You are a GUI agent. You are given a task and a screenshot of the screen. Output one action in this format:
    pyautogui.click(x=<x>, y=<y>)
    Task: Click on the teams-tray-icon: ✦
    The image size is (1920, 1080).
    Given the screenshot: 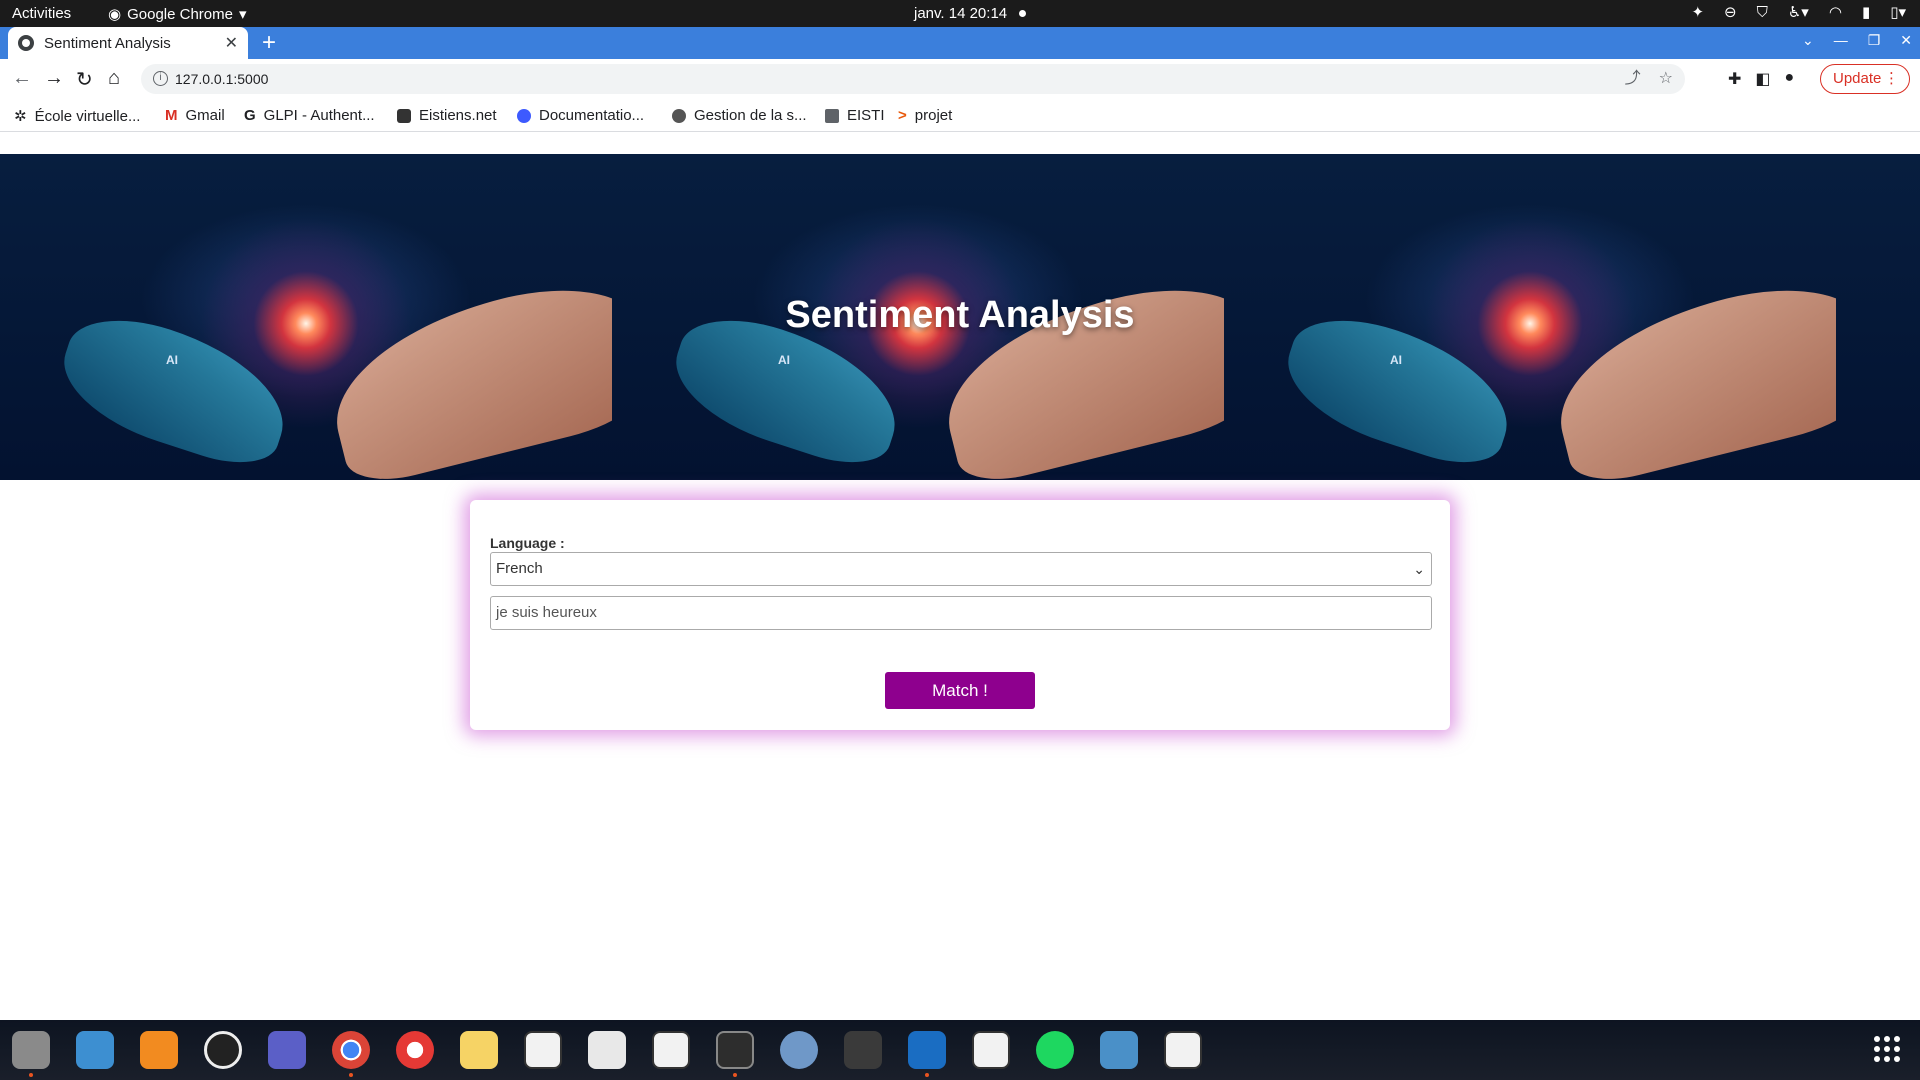 What is the action you would take?
    pyautogui.click(x=1697, y=12)
    